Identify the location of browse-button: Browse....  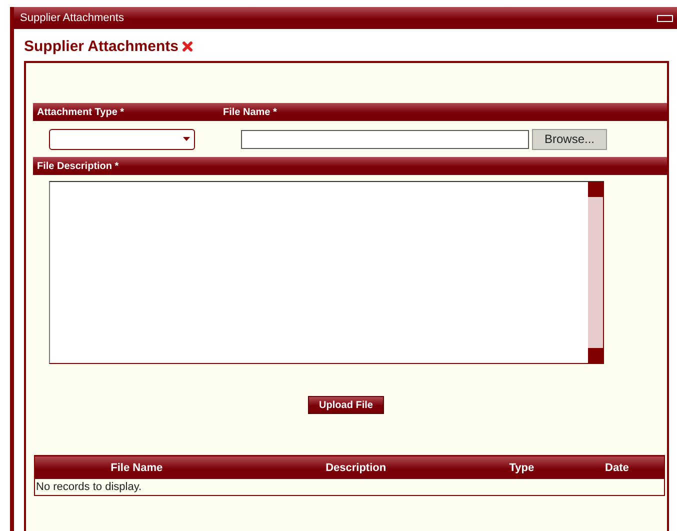
(569, 139).